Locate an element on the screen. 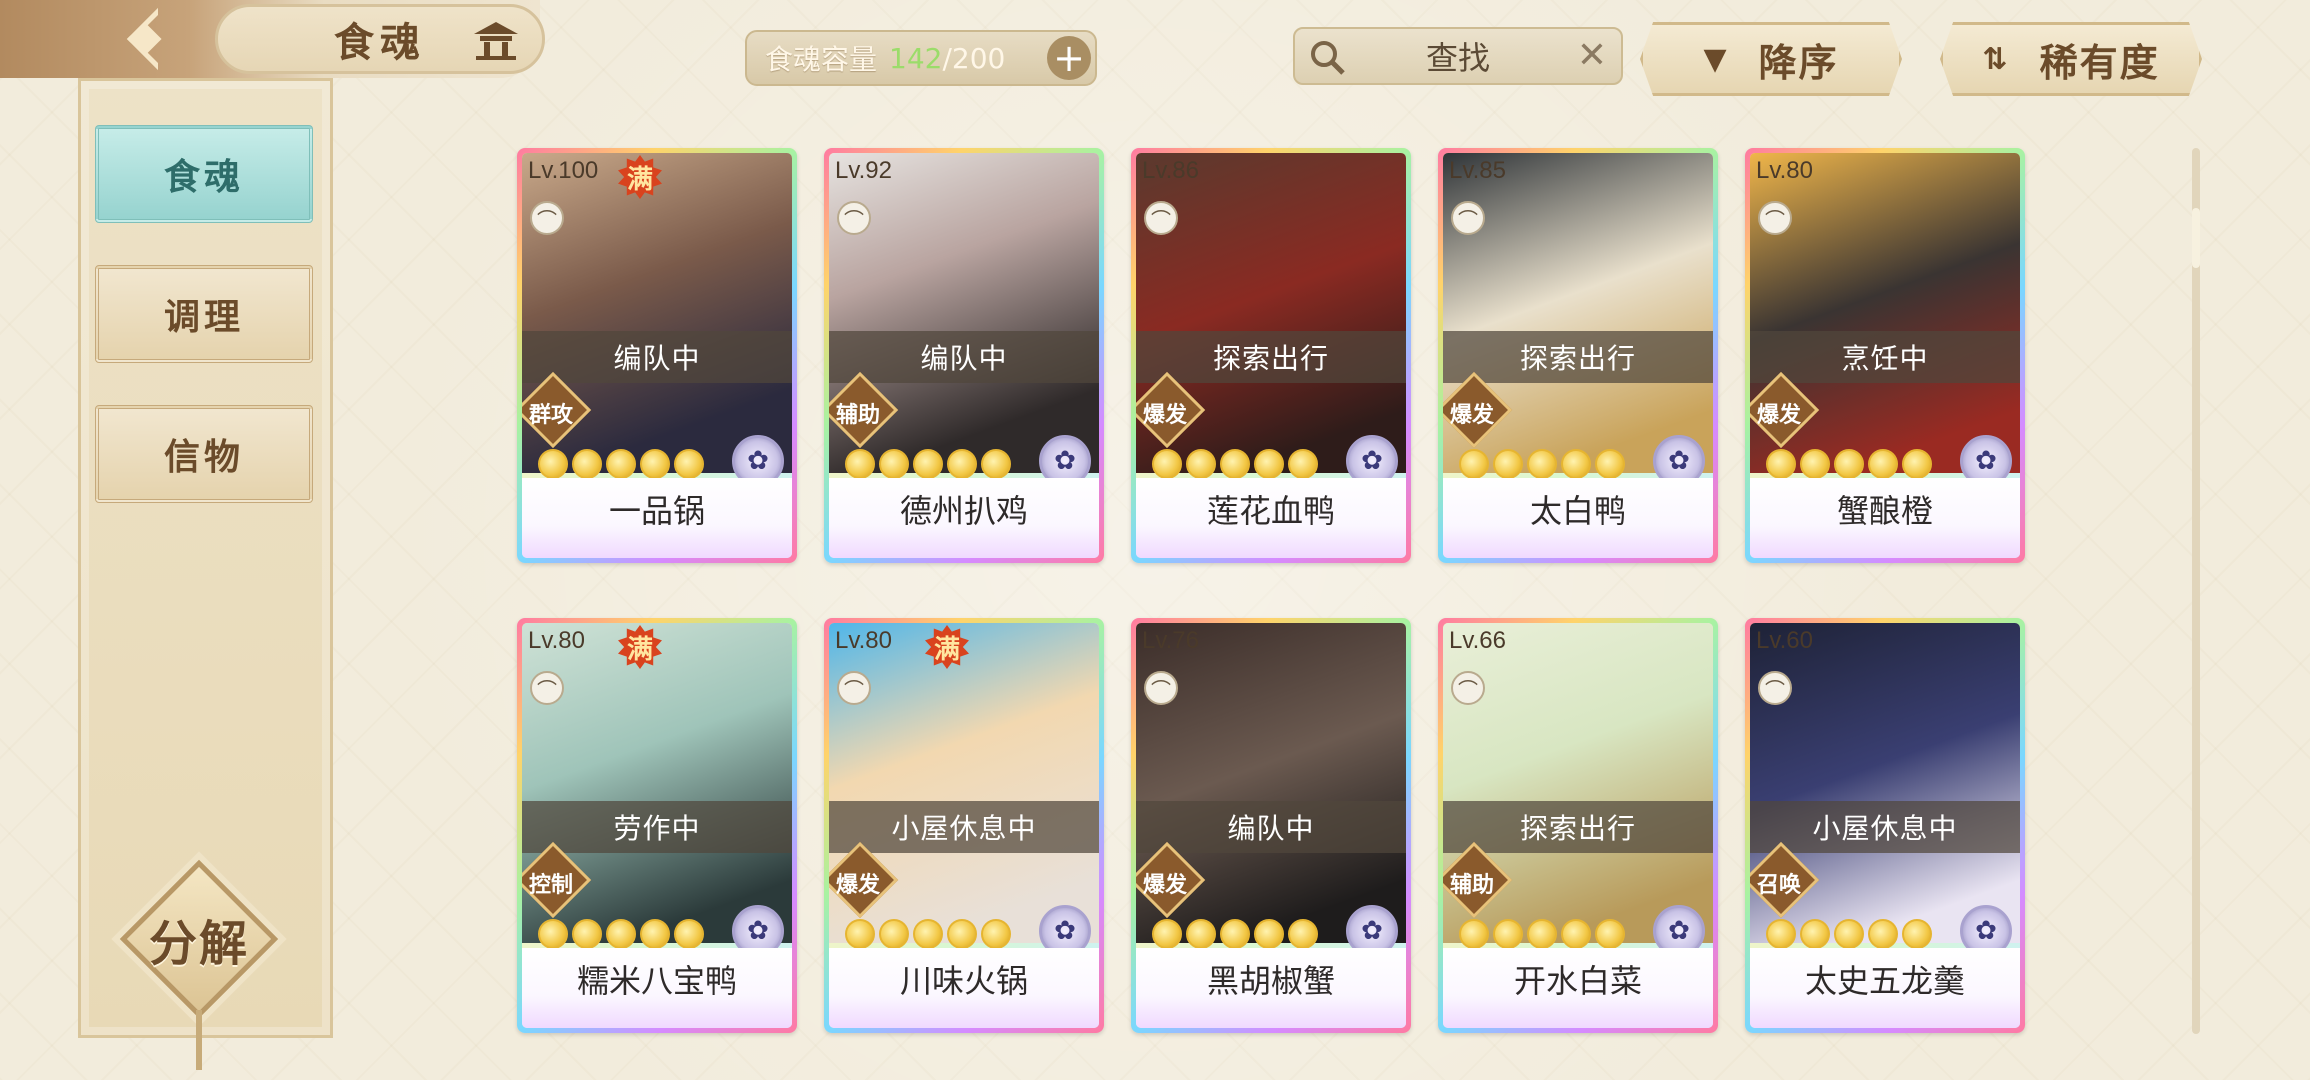  card-name: 开水白菜 is located at coordinates (1578, 988).